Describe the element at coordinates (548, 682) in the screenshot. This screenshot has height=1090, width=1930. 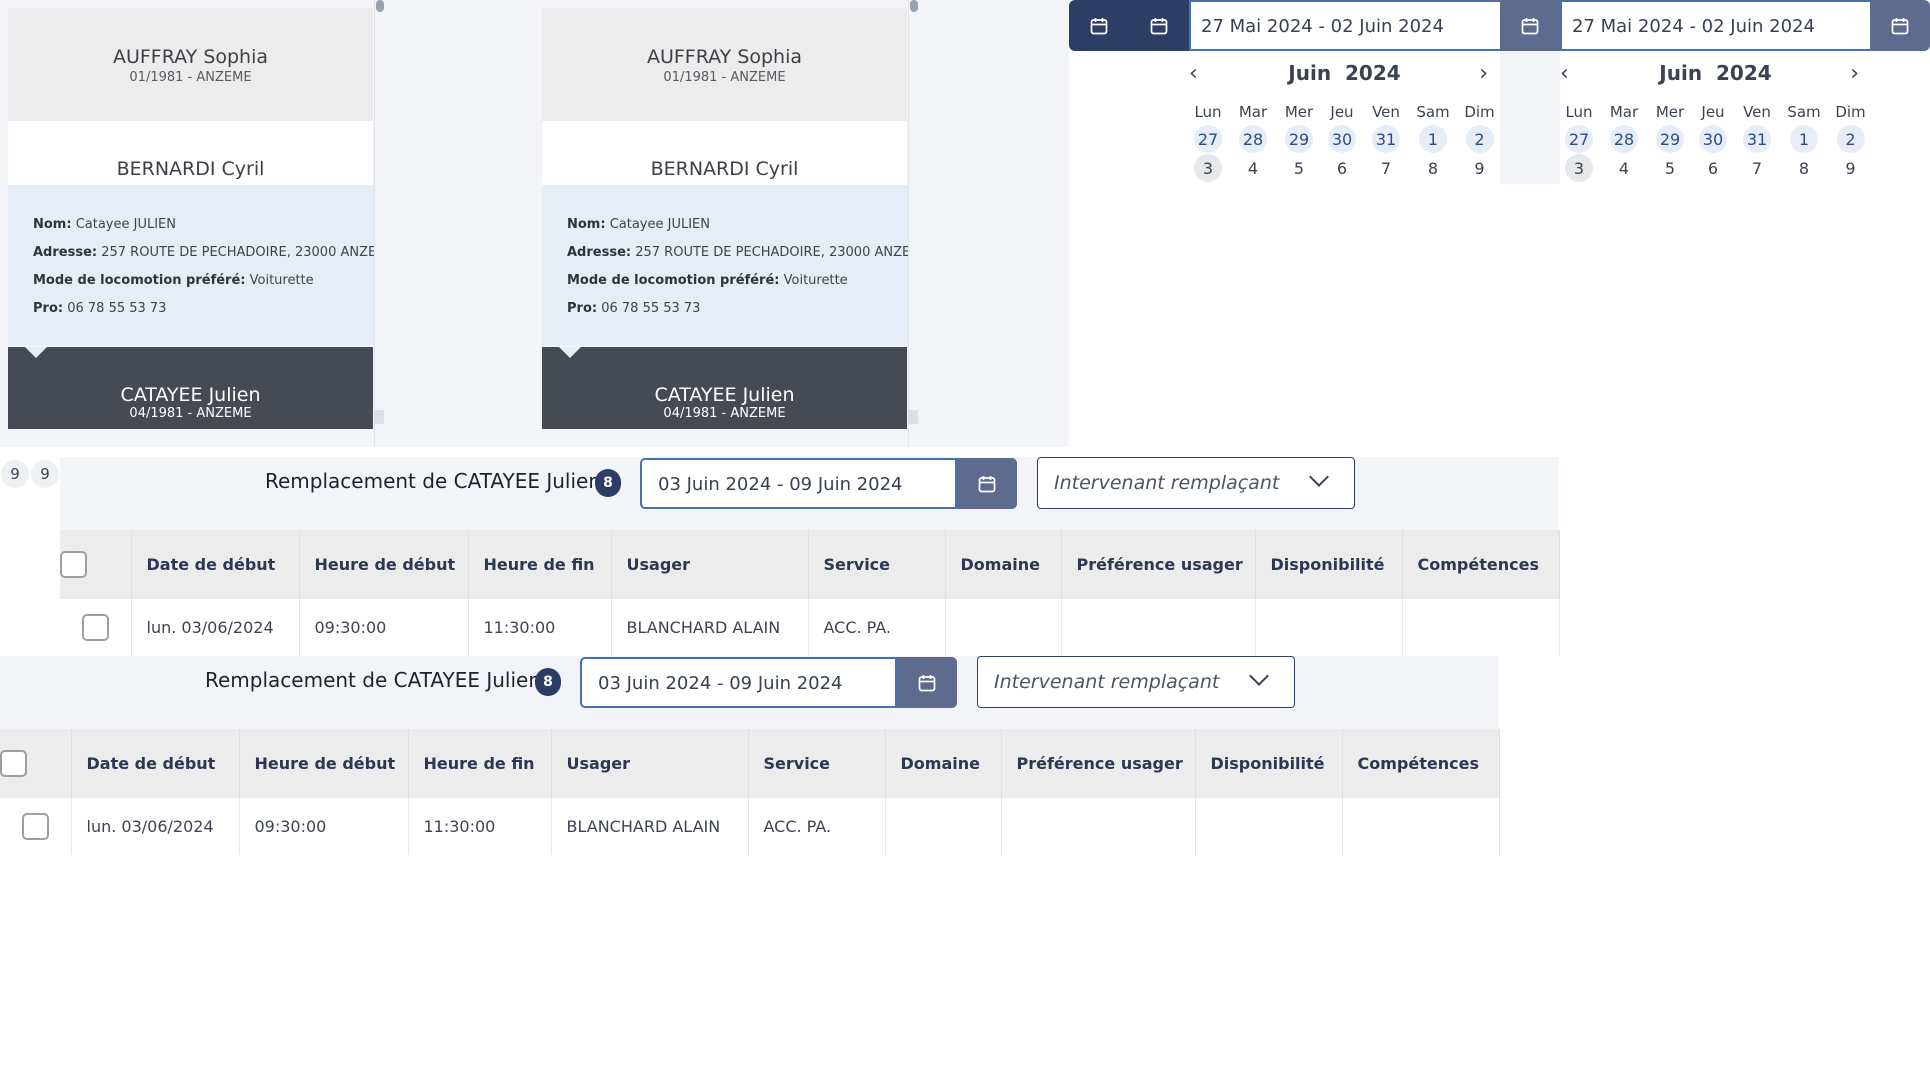
I see `count-badge: 8` at that location.